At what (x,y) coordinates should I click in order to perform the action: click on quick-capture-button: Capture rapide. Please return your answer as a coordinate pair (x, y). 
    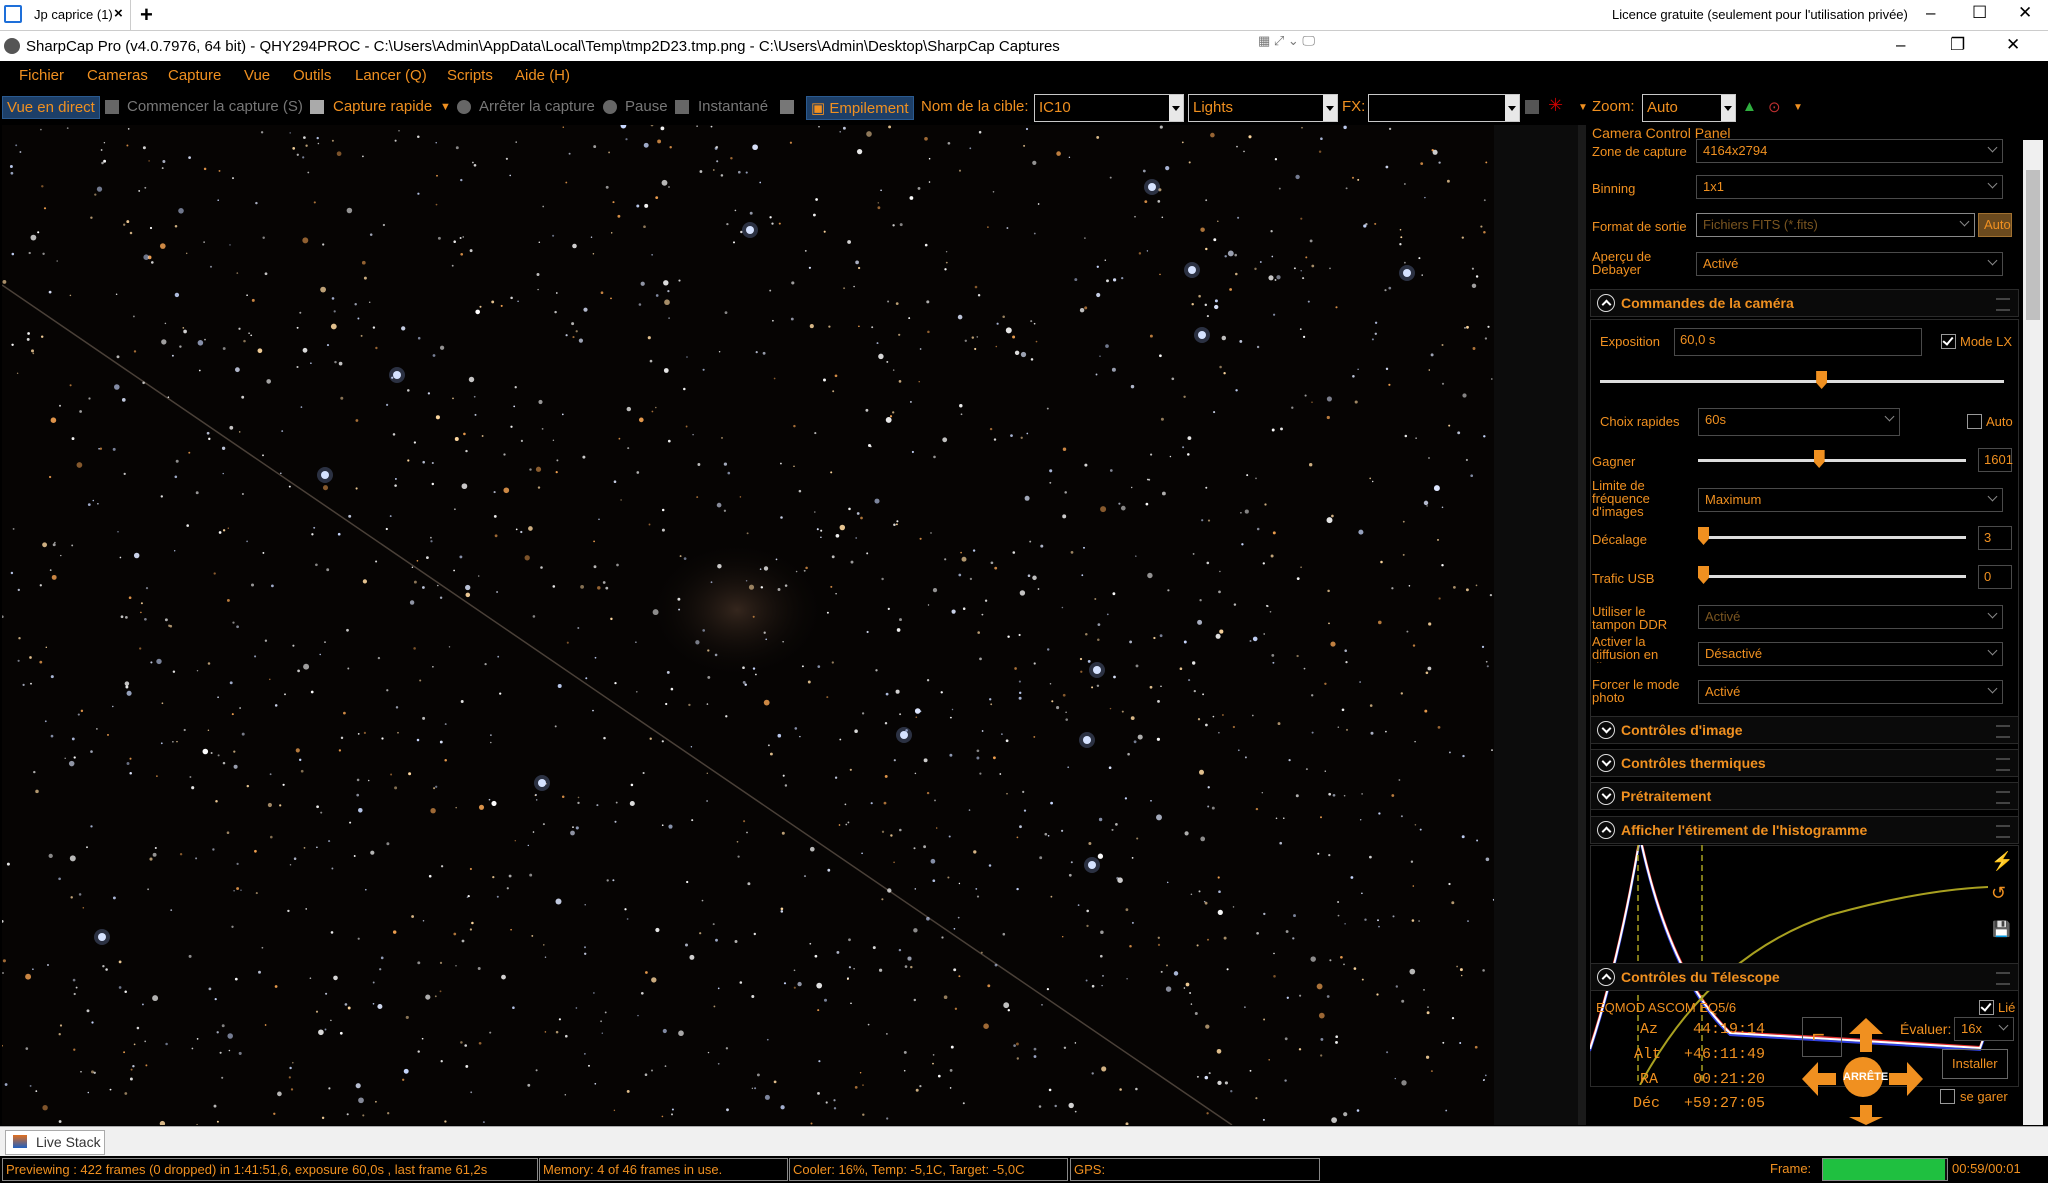
    Looking at the image, I should click on (382, 106).